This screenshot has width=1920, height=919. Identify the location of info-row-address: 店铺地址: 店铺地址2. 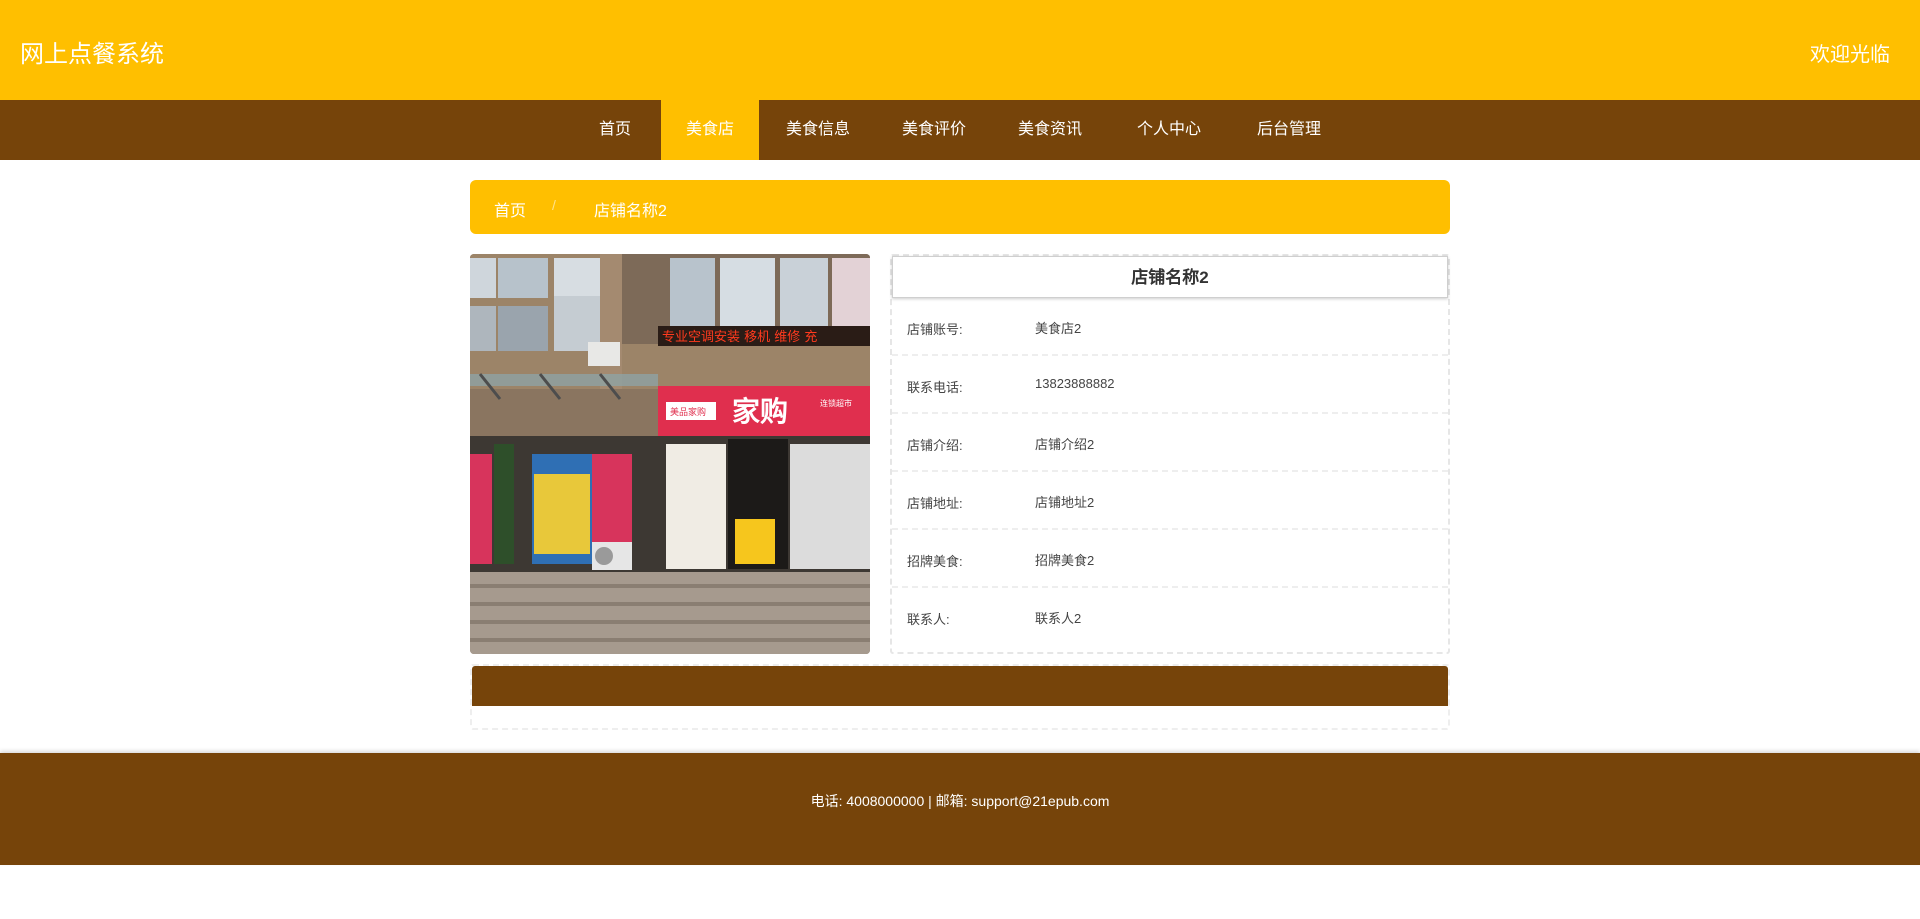
(1170, 501).